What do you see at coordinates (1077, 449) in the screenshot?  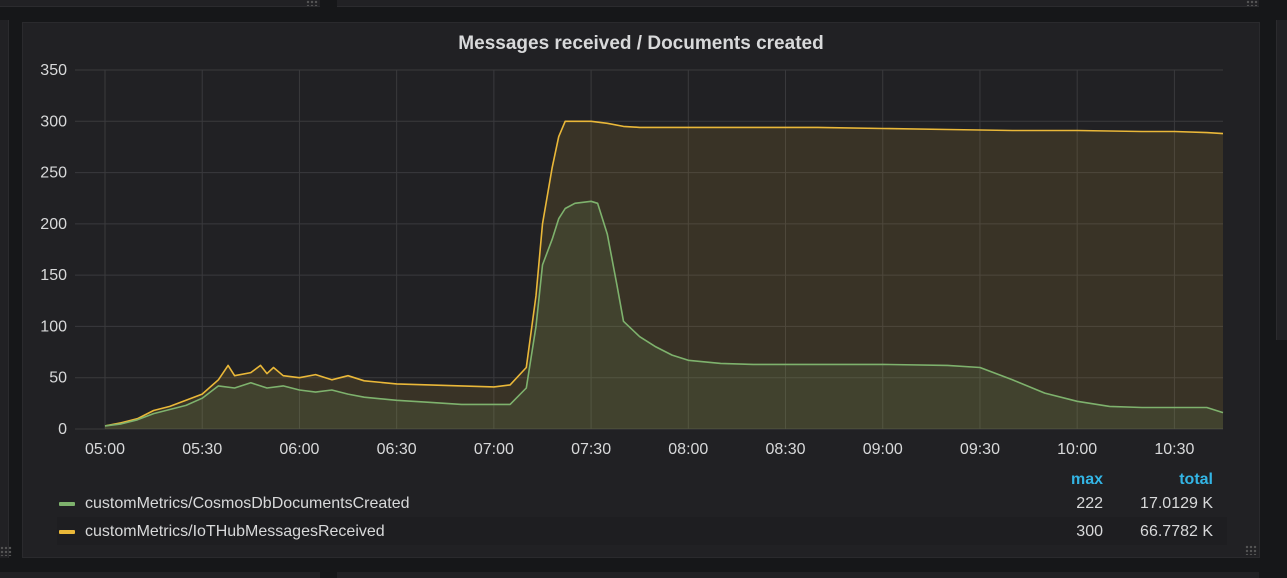 I see `x-tick-label: 10:00` at bounding box center [1077, 449].